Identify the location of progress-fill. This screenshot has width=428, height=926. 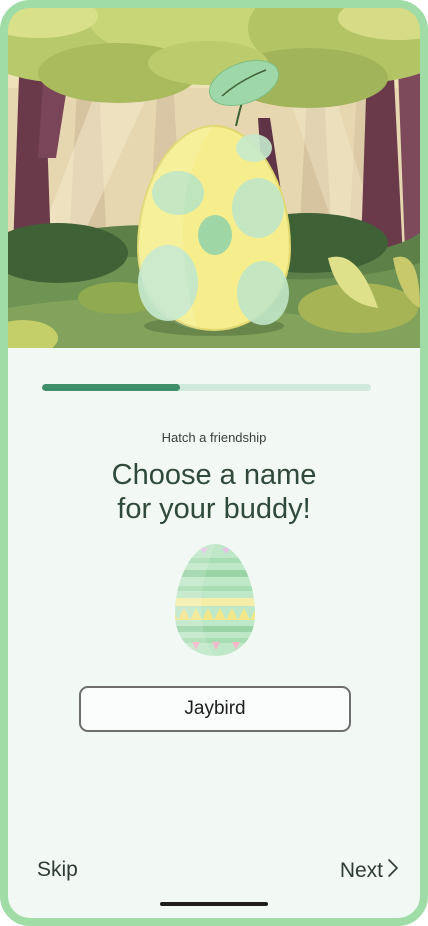
(111, 387).